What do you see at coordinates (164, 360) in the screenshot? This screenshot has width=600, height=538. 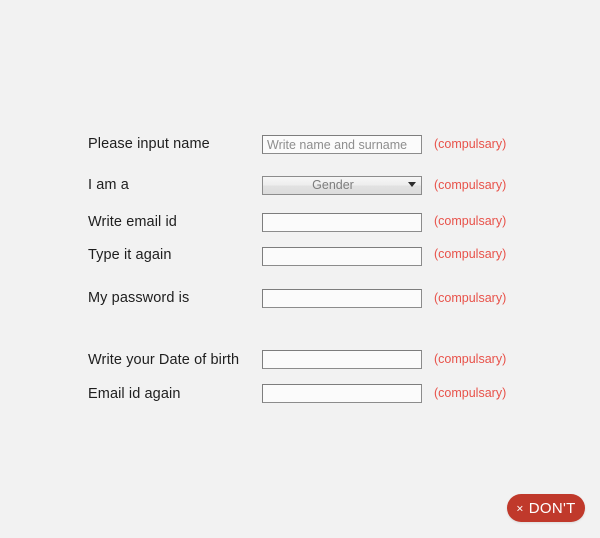 I see `form-row-label: Write your Date of birth` at bounding box center [164, 360].